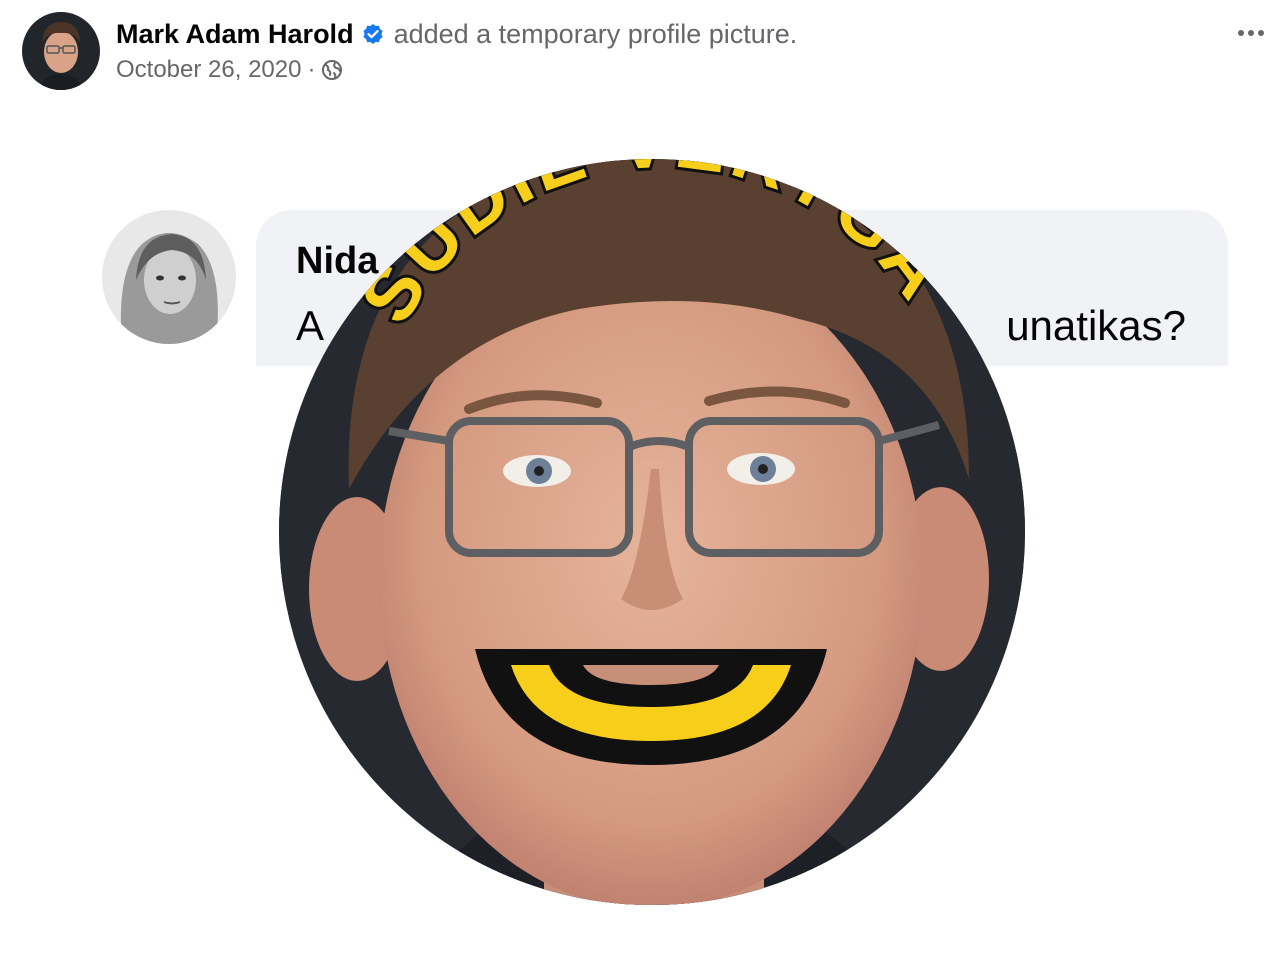 This screenshot has width=1280, height=963. I want to click on post-date: October 26, 2020, so click(208, 70).